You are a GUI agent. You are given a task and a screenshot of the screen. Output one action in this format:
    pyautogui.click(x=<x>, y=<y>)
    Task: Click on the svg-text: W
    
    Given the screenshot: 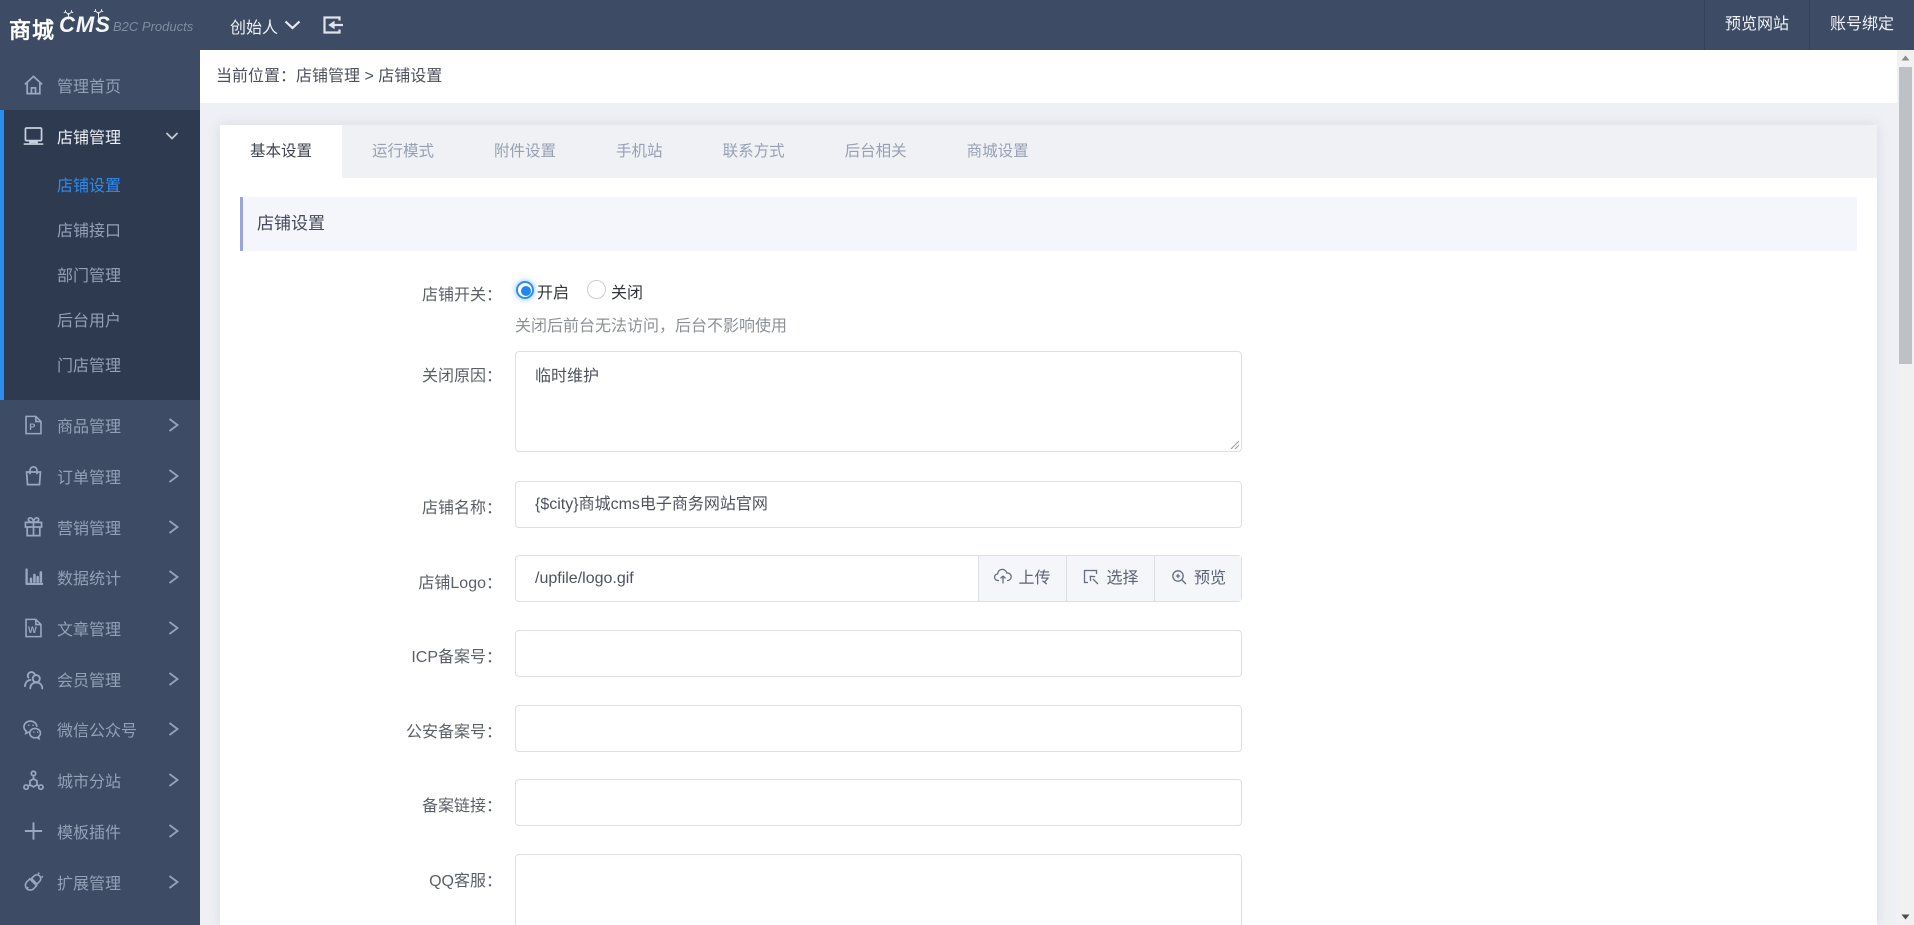 What is the action you would take?
    pyautogui.click(x=32, y=630)
    